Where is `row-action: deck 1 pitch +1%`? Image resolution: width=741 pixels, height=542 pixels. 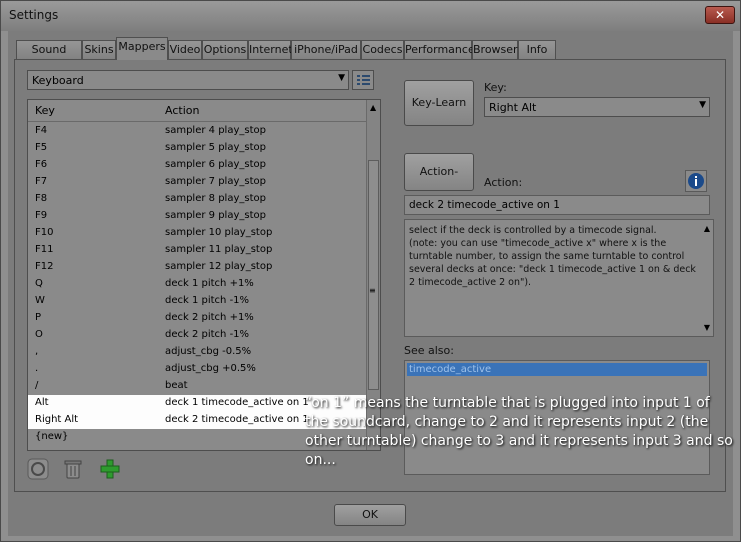
row-action: deck 1 pitch +1% is located at coordinates (209, 283).